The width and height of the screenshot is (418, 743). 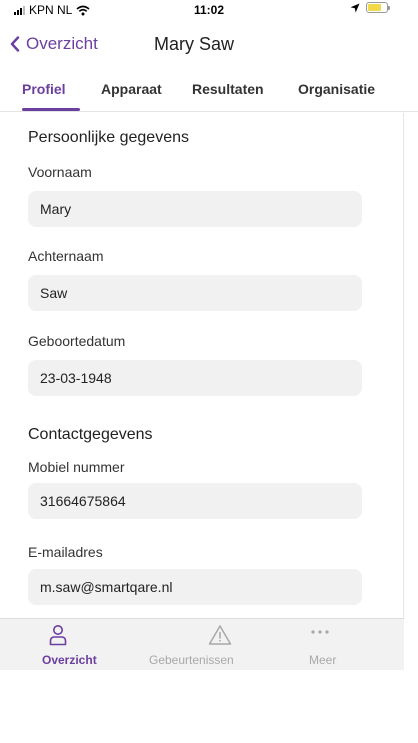 I want to click on navbar: Overzicht Mary Saw, so click(x=209, y=46).